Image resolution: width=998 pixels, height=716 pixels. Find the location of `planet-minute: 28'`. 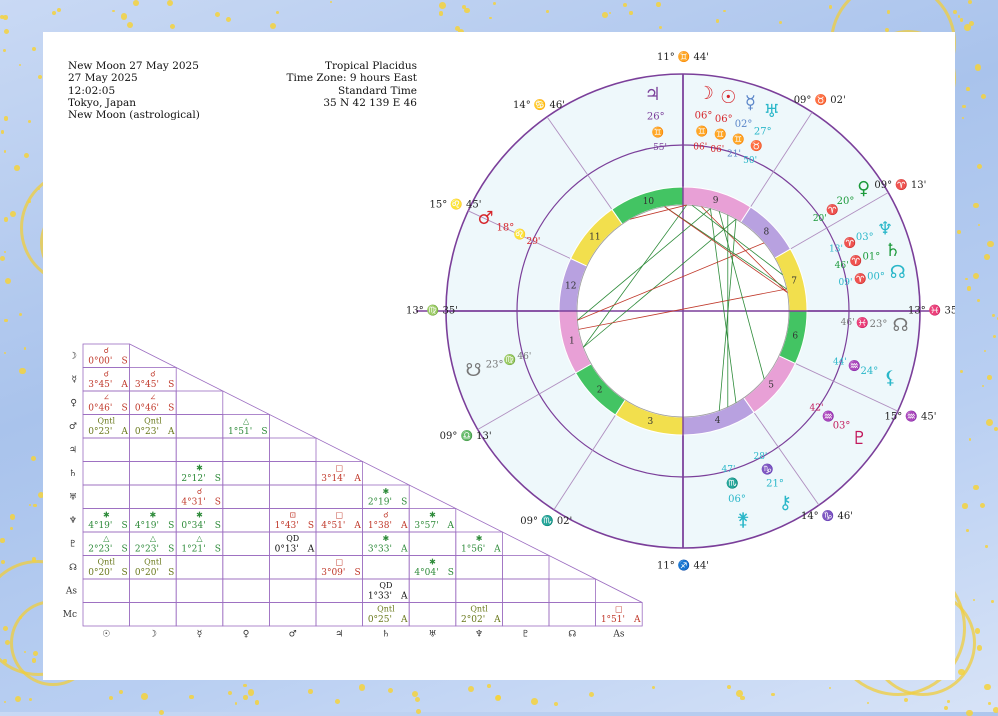

planet-minute: 28' is located at coordinates (760, 457).